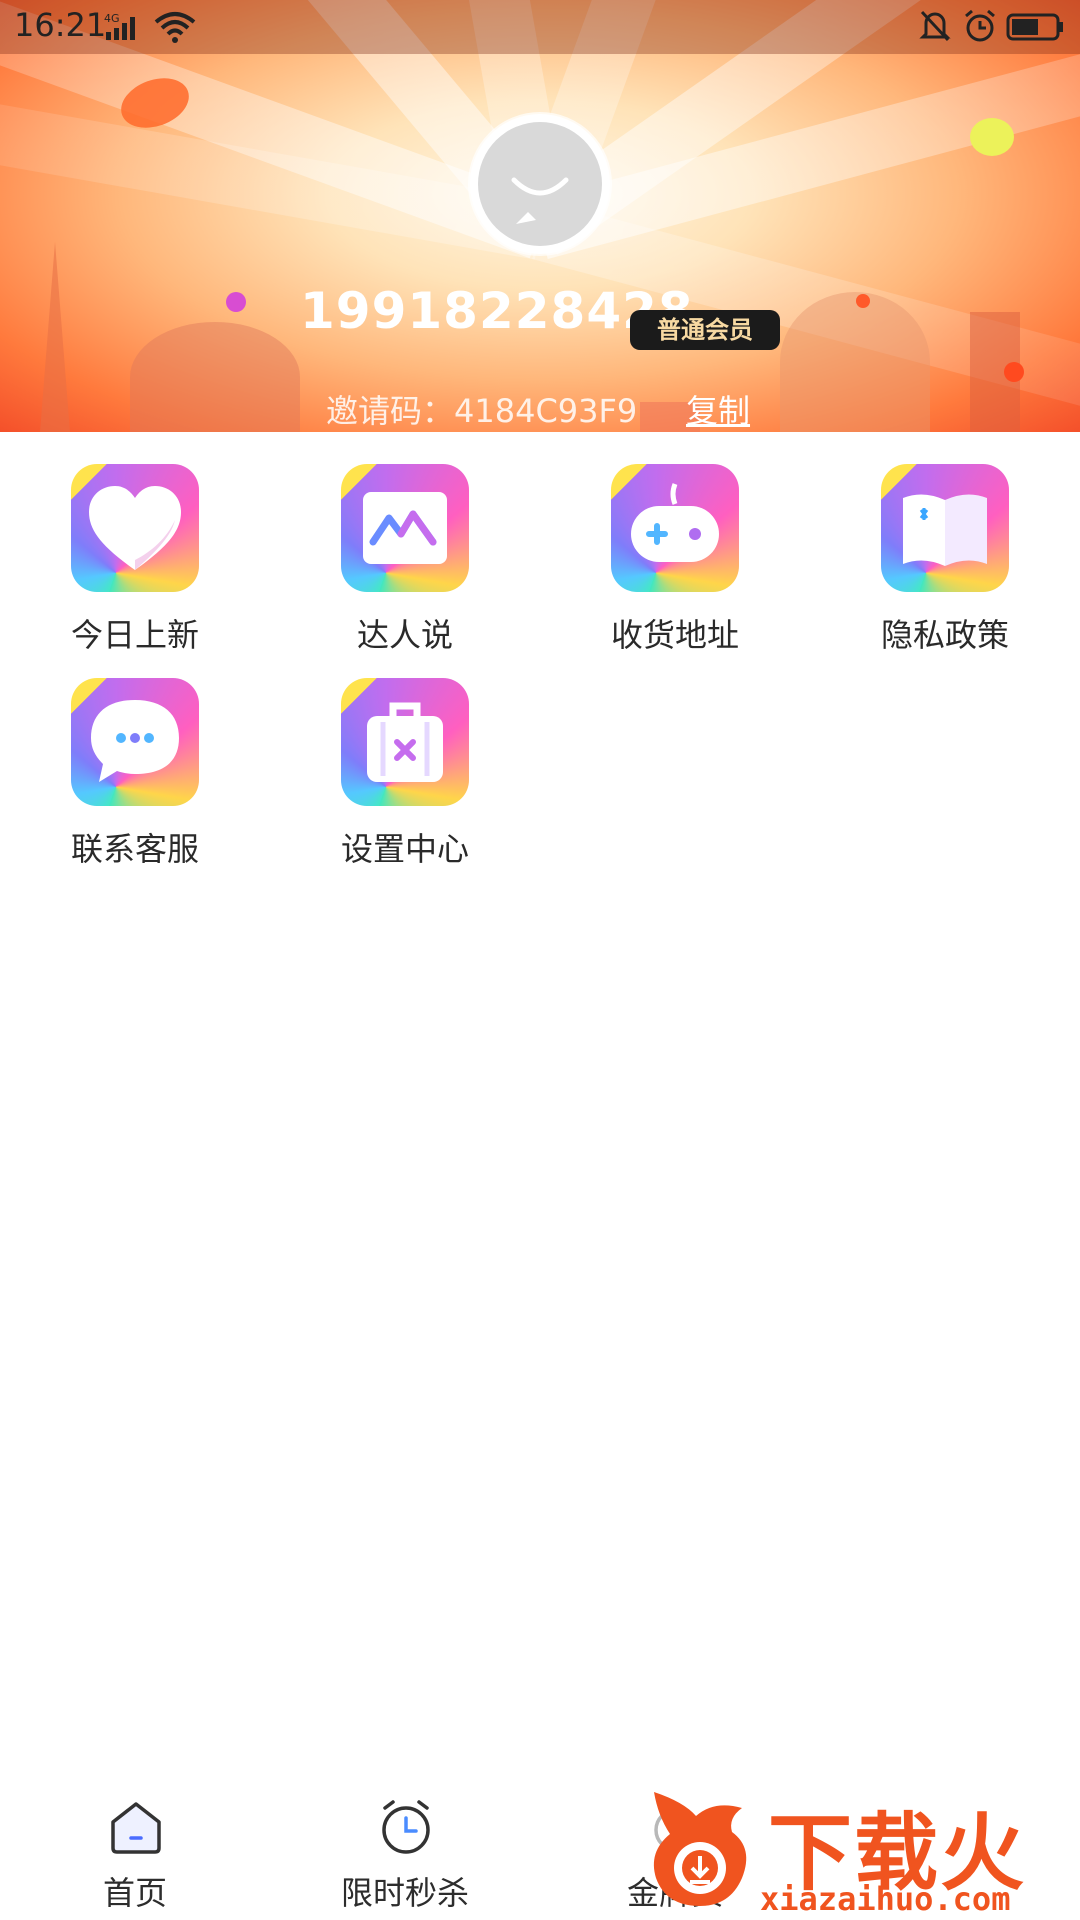 Image resolution: width=1080 pixels, height=1920 pixels. What do you see at coordinates (404, 1893) in the screenshot?
I see `nav-tab-label: 限时秒杀` at bounding box center [404, 1893].